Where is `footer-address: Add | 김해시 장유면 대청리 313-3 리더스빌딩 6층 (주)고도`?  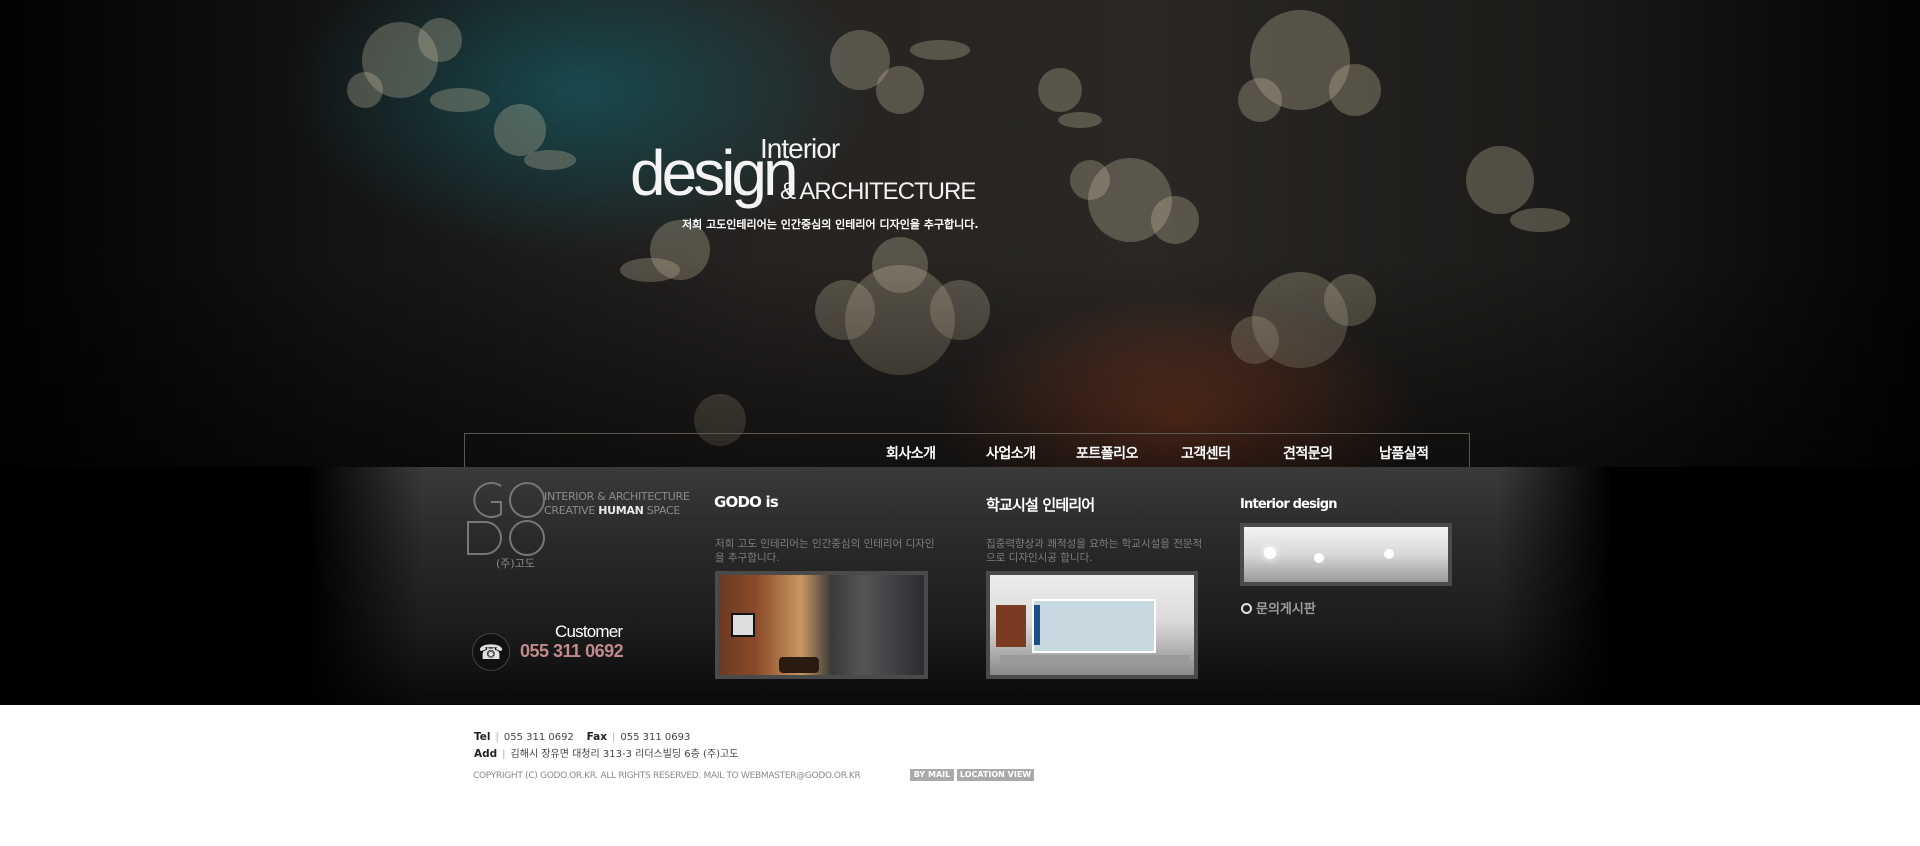
footer-address: Add | 김해시 장유면 대청리 313-3 리더스빌딩 6층 (주)고도 is located at coordinates (606, 754).